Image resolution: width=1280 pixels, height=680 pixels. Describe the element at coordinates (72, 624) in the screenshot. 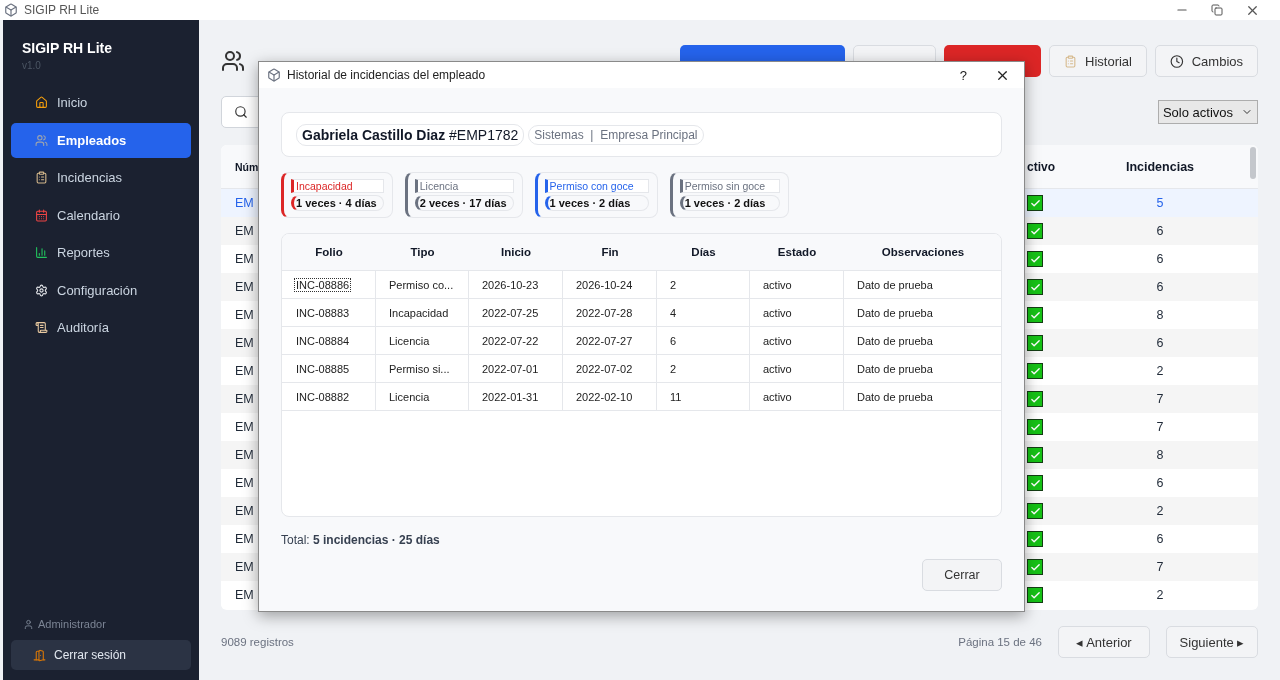

I see `user-name: Administrador` at that location.